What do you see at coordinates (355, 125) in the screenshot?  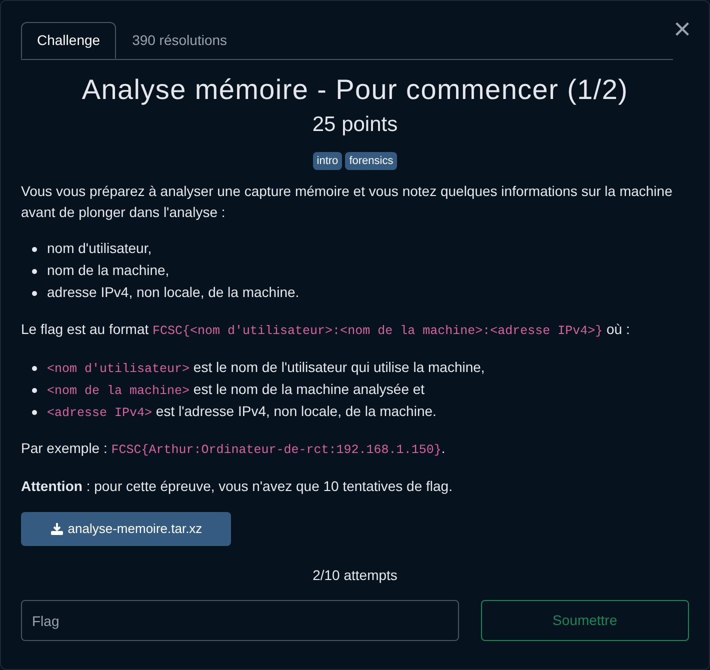 I see `points-label: 25 points` at bounding box center [355, 125].